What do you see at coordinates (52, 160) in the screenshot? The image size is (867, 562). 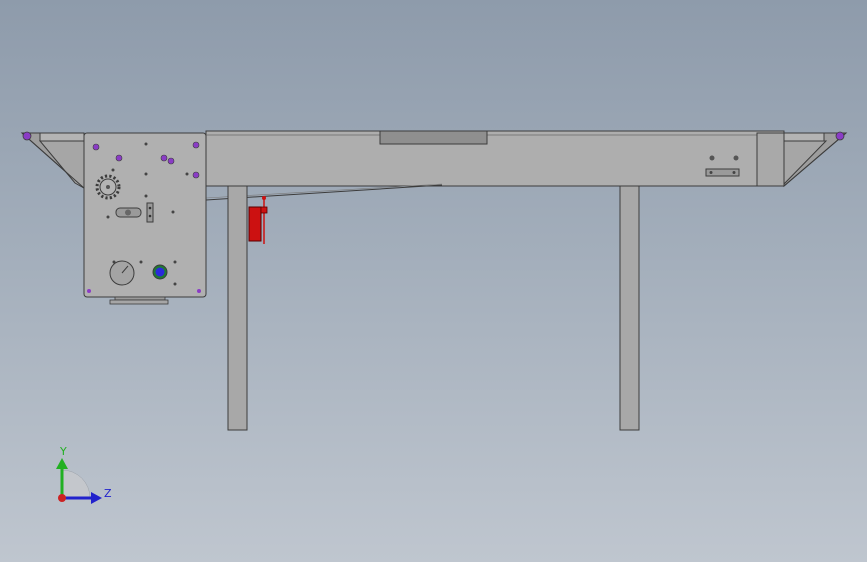 I see `left-end-frame` at bounding box center [52, 160].